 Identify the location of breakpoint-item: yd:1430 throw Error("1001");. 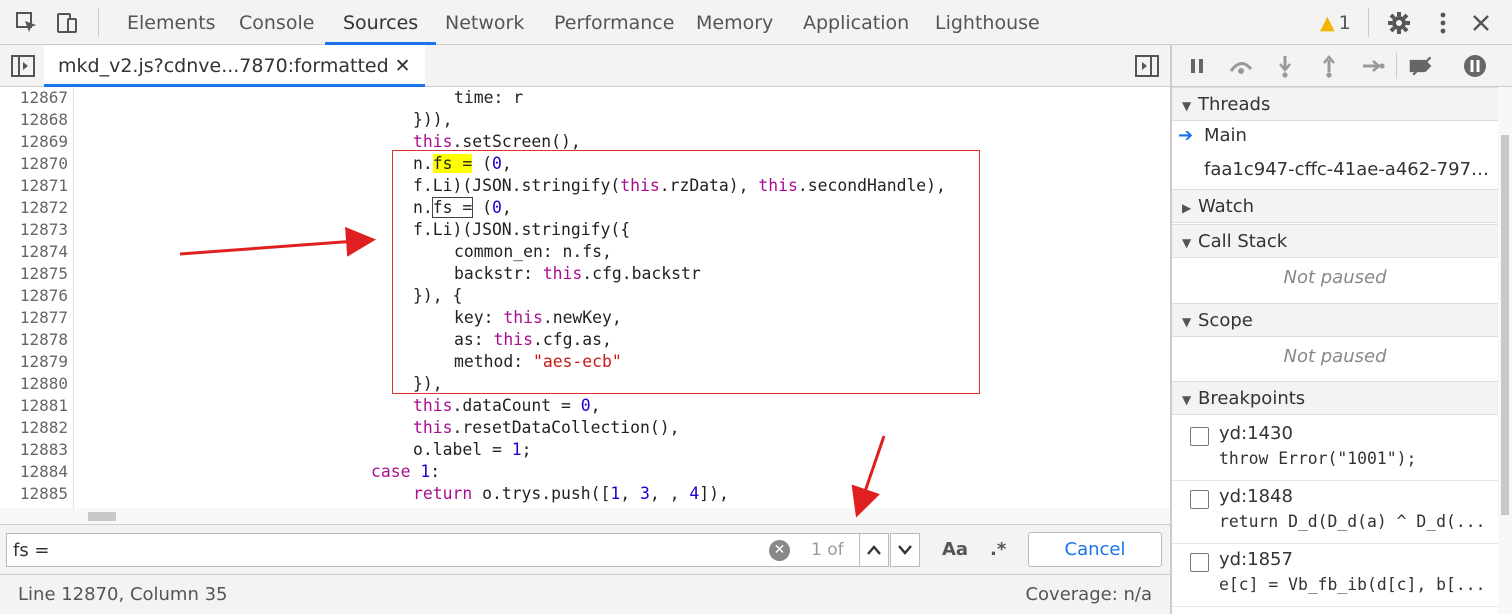
(1335, 450).